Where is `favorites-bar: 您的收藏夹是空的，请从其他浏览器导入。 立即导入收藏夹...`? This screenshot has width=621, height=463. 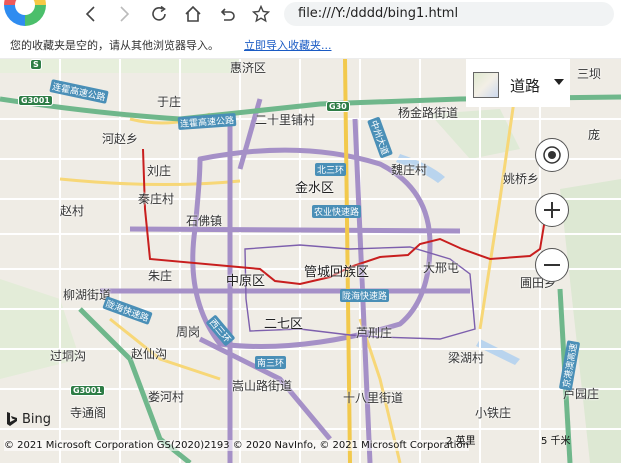
favorites-bar: 您的收藏夹是空的，请从其他浏览器导入。 立即导入收藏夹... is located at coordinates (310, 43).